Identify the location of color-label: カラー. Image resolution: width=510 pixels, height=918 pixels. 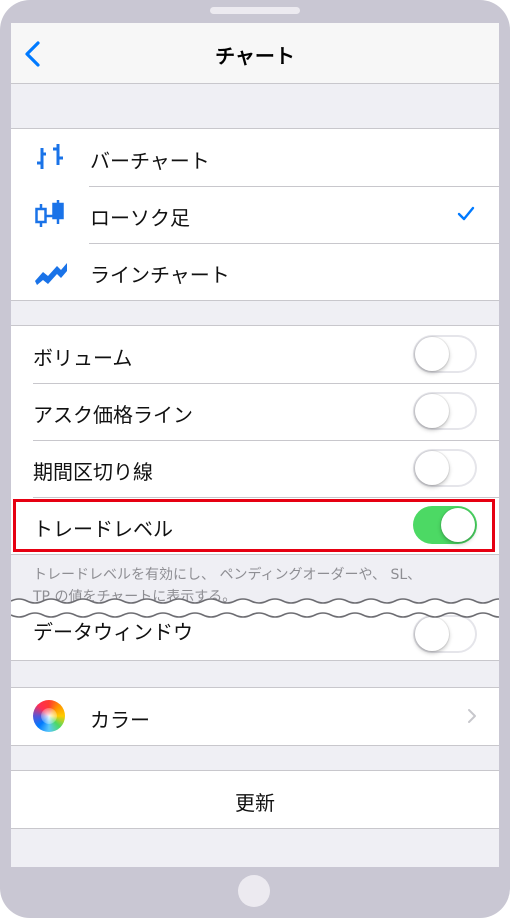
(120, 720).